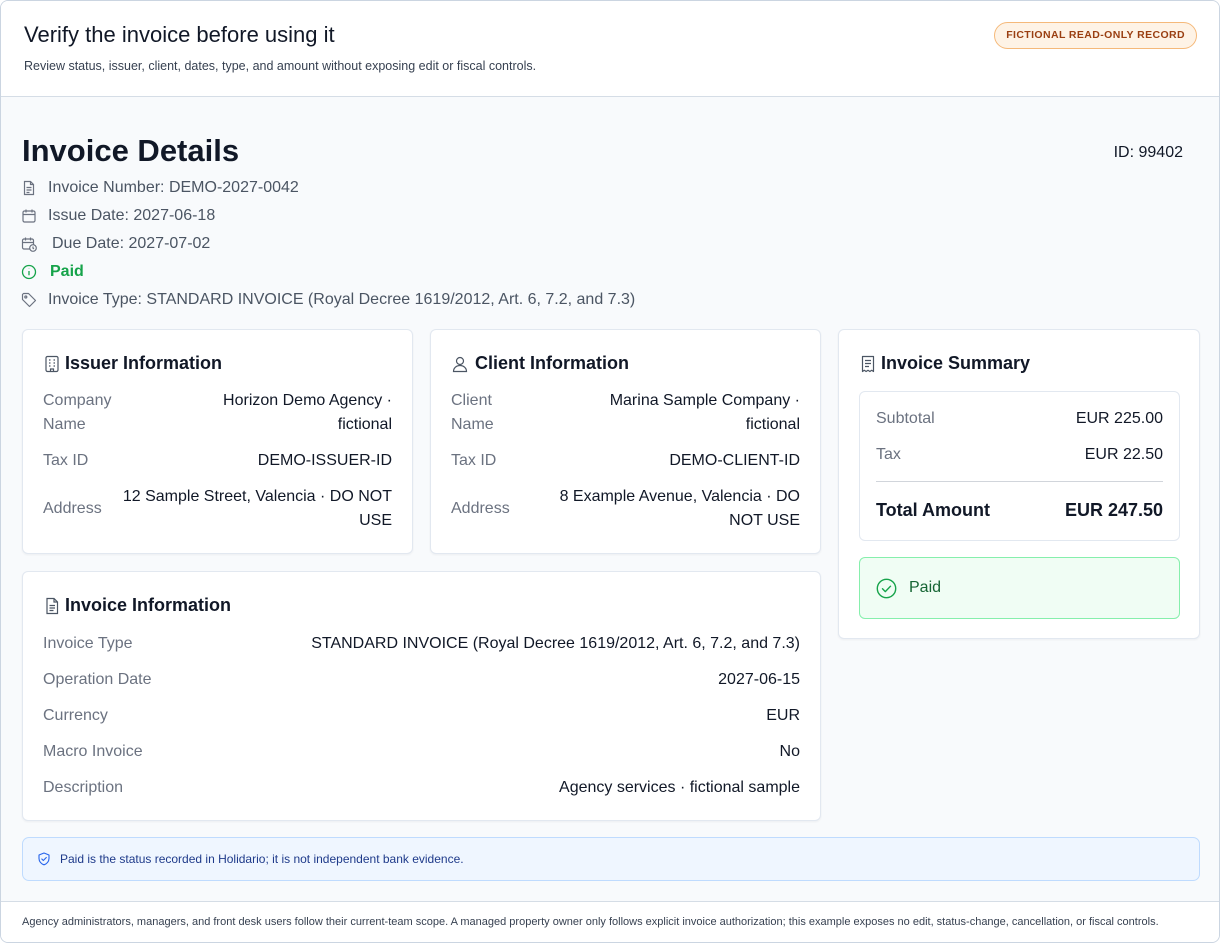  What do you see at coordinates (480, 508) in the screenshot?
I see `client-address-label: Address` at bounding box center [480, 508].